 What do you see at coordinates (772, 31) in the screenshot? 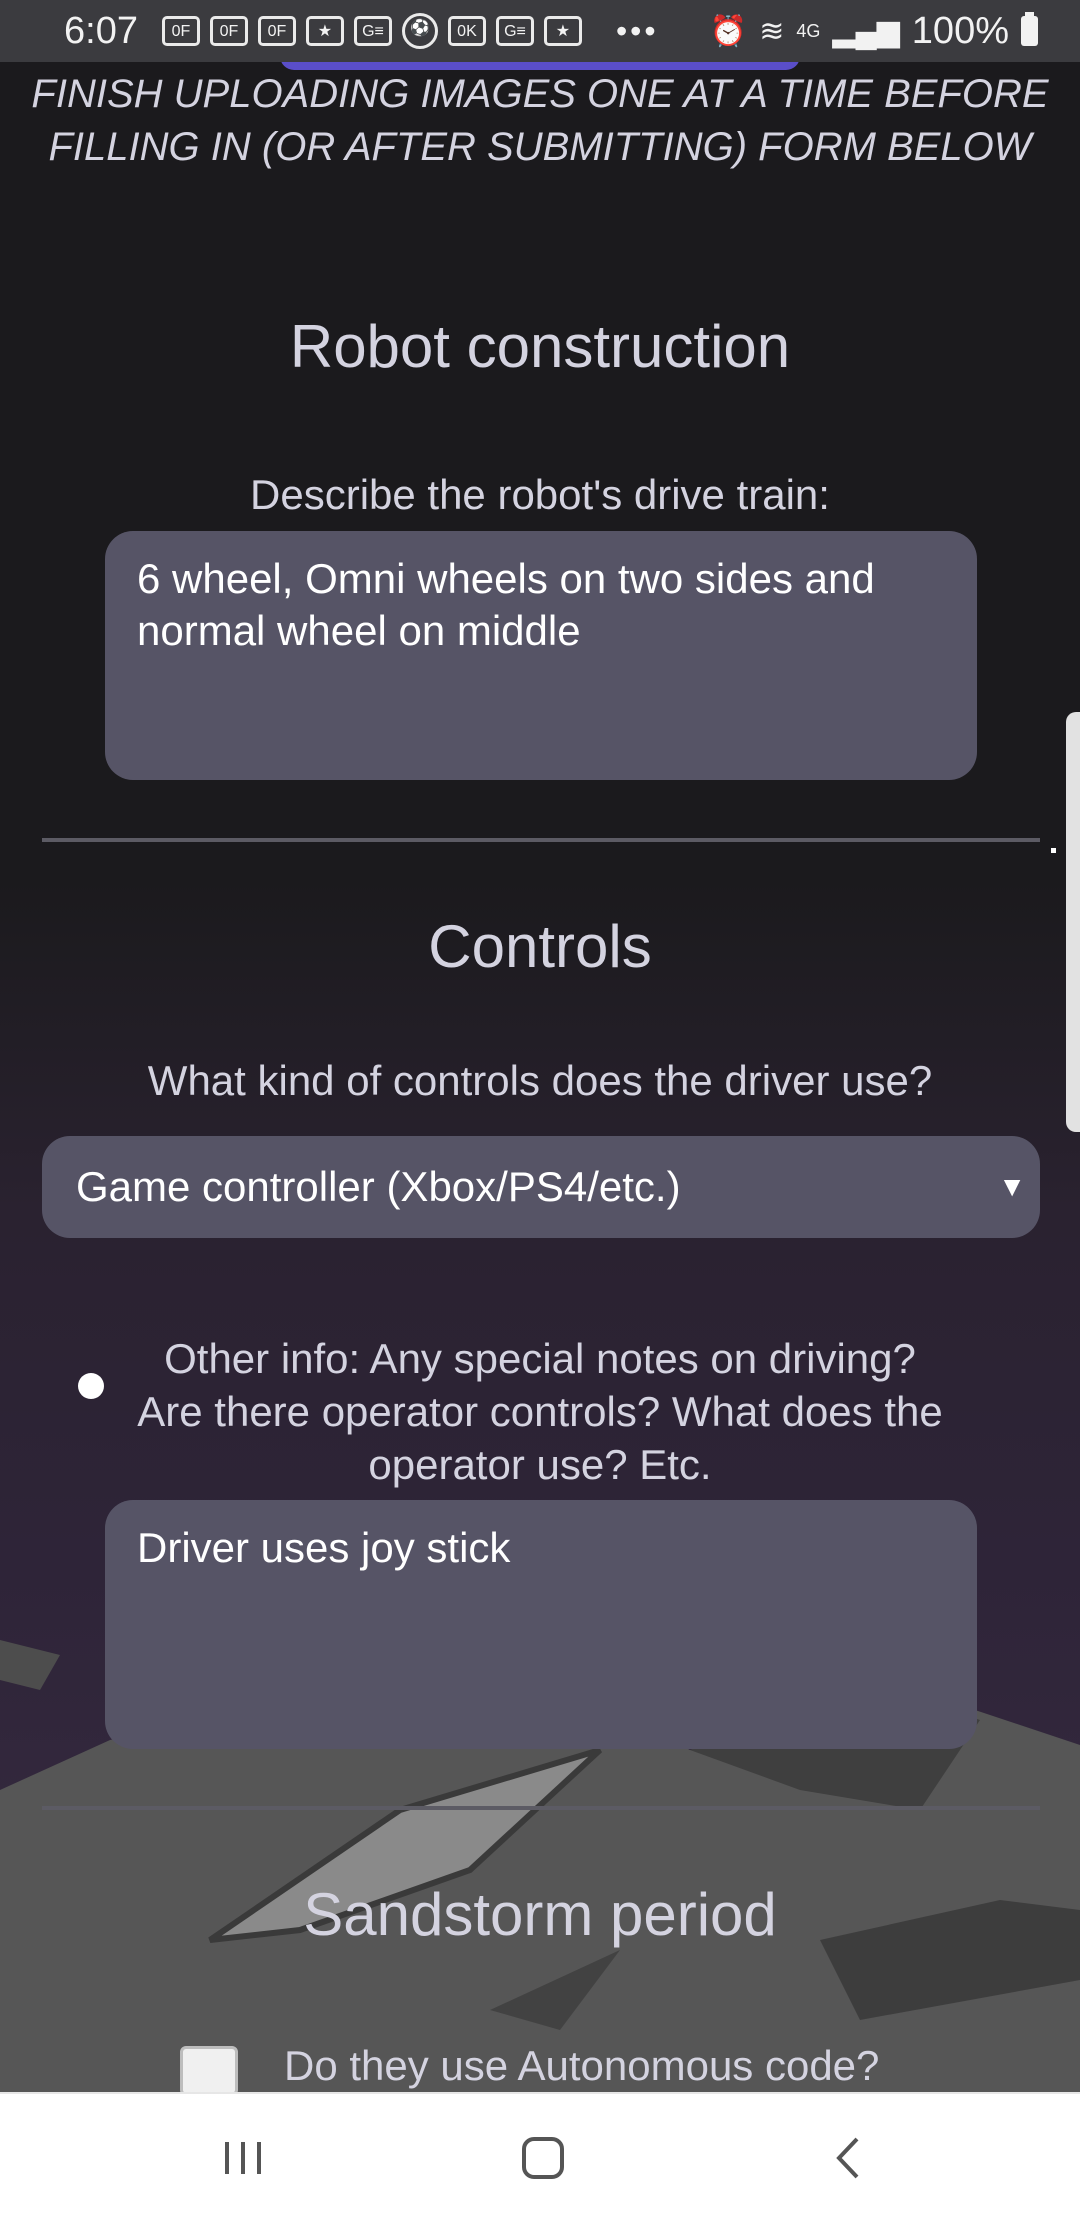
I see `wifi-icon: ≋` at bounding box center [772, 31].